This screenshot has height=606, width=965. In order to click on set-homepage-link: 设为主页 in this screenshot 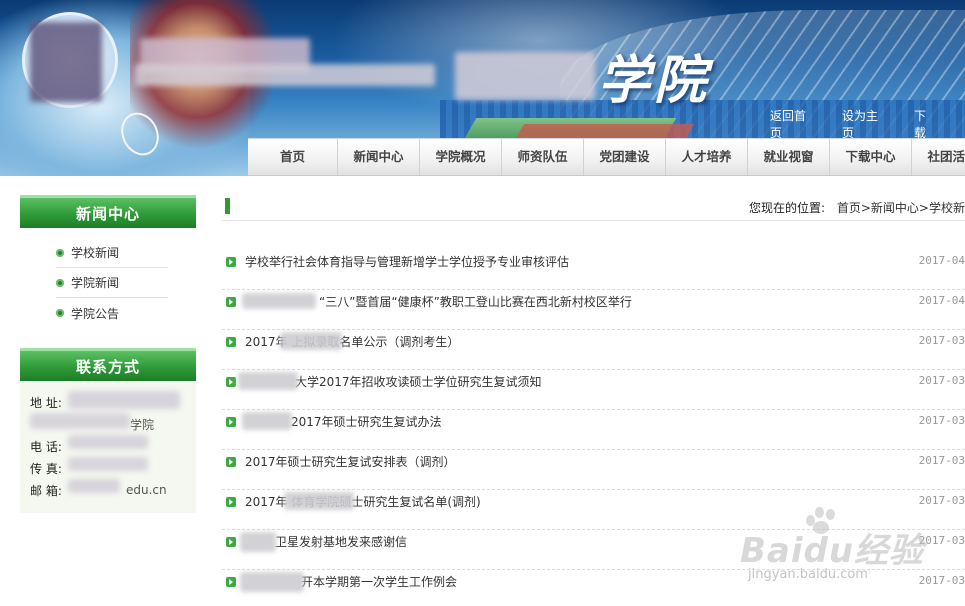, I will do `click(863, 124)`.